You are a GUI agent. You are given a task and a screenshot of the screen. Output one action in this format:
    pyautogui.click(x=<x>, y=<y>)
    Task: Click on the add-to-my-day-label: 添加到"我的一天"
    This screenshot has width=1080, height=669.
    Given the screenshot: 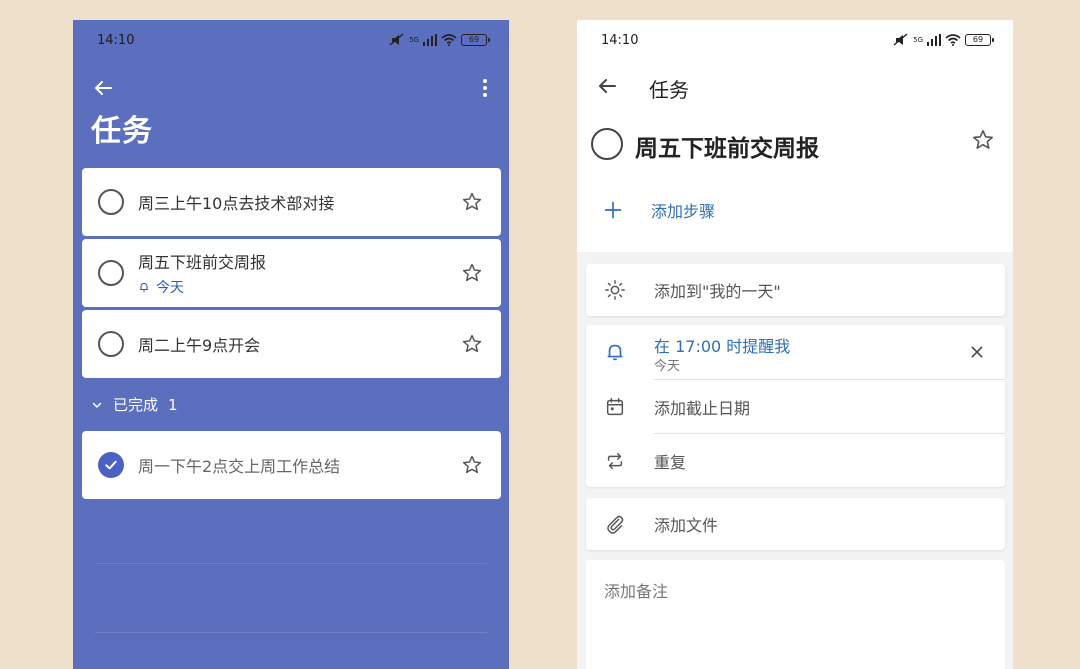 What is the action you would take?
    pyautogui.click(x=717, y=291)
    